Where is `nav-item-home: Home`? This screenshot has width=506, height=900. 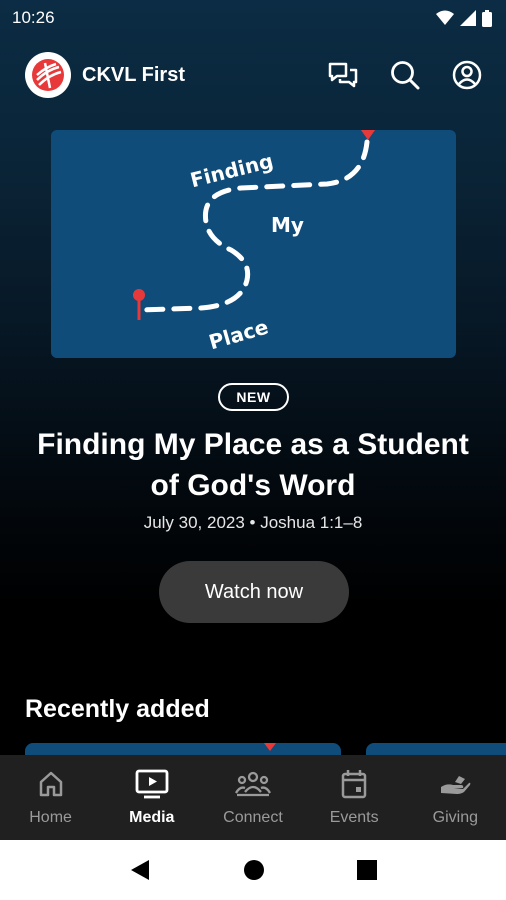
nav-item-home: Home is located at coordinates (51, 797).